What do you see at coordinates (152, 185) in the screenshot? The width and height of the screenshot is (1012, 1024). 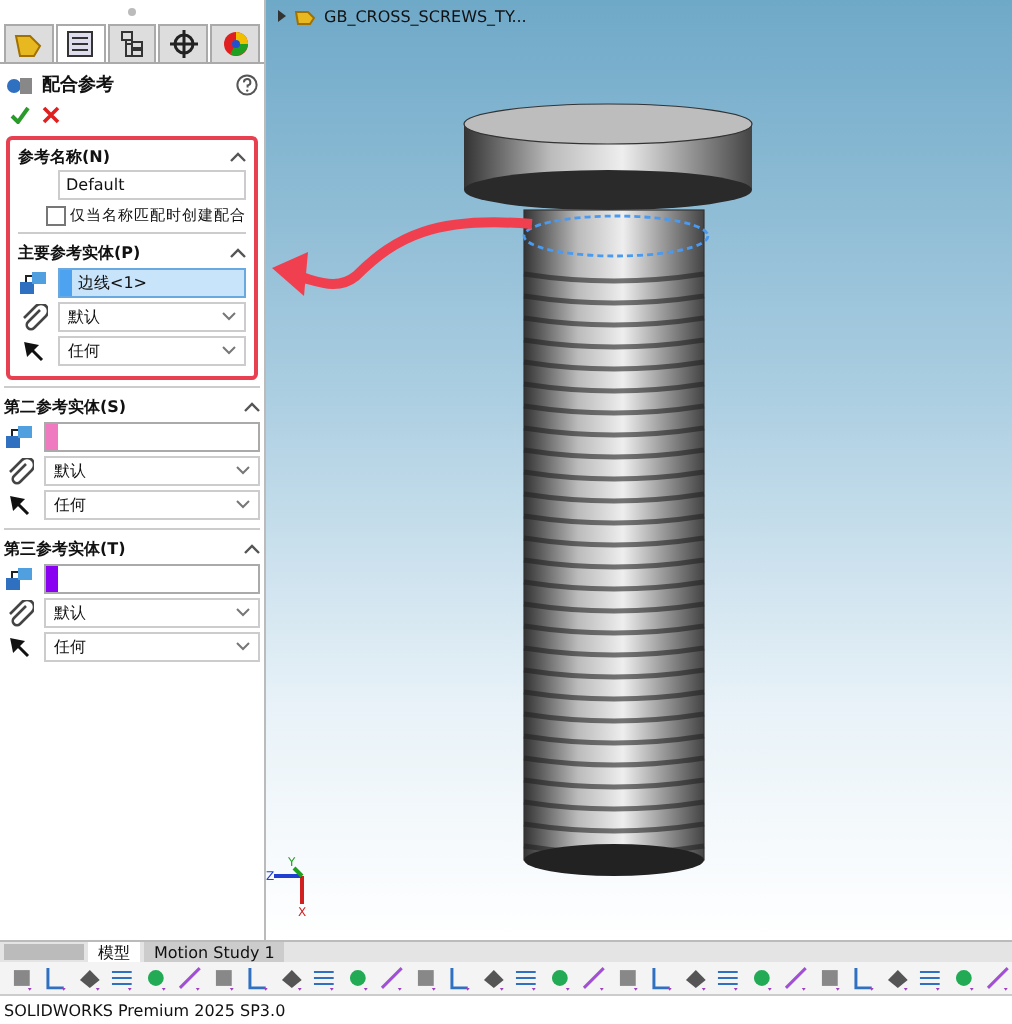 I see `name-field: Default` at bounding box center [152, 185].